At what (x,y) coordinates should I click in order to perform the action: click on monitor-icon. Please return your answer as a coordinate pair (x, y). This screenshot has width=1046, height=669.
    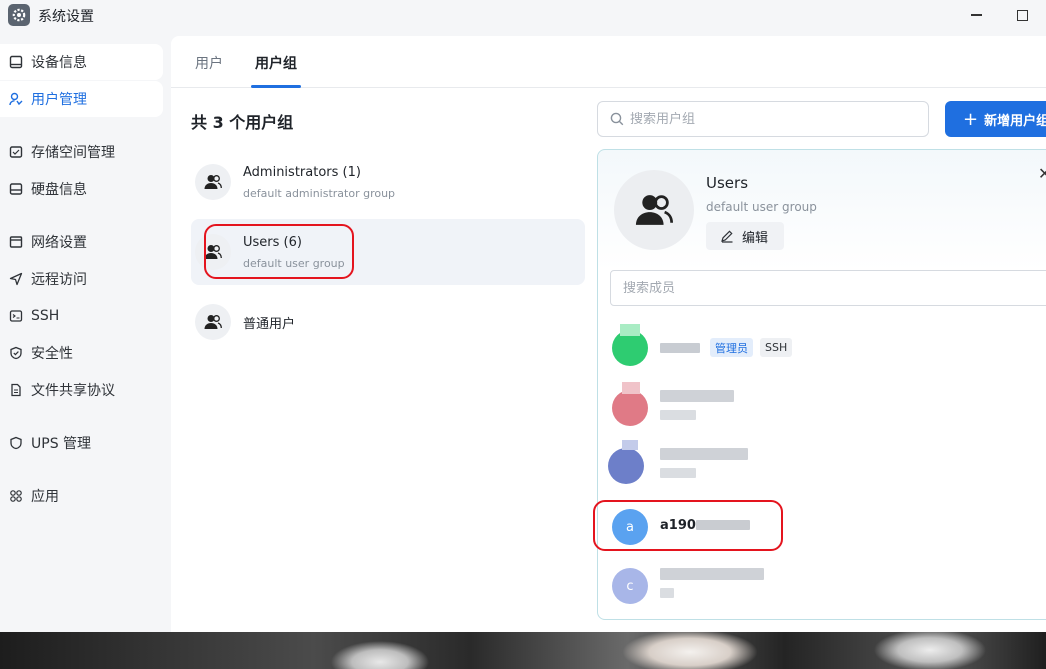
    Looking at the image, I should click on (16, 62).